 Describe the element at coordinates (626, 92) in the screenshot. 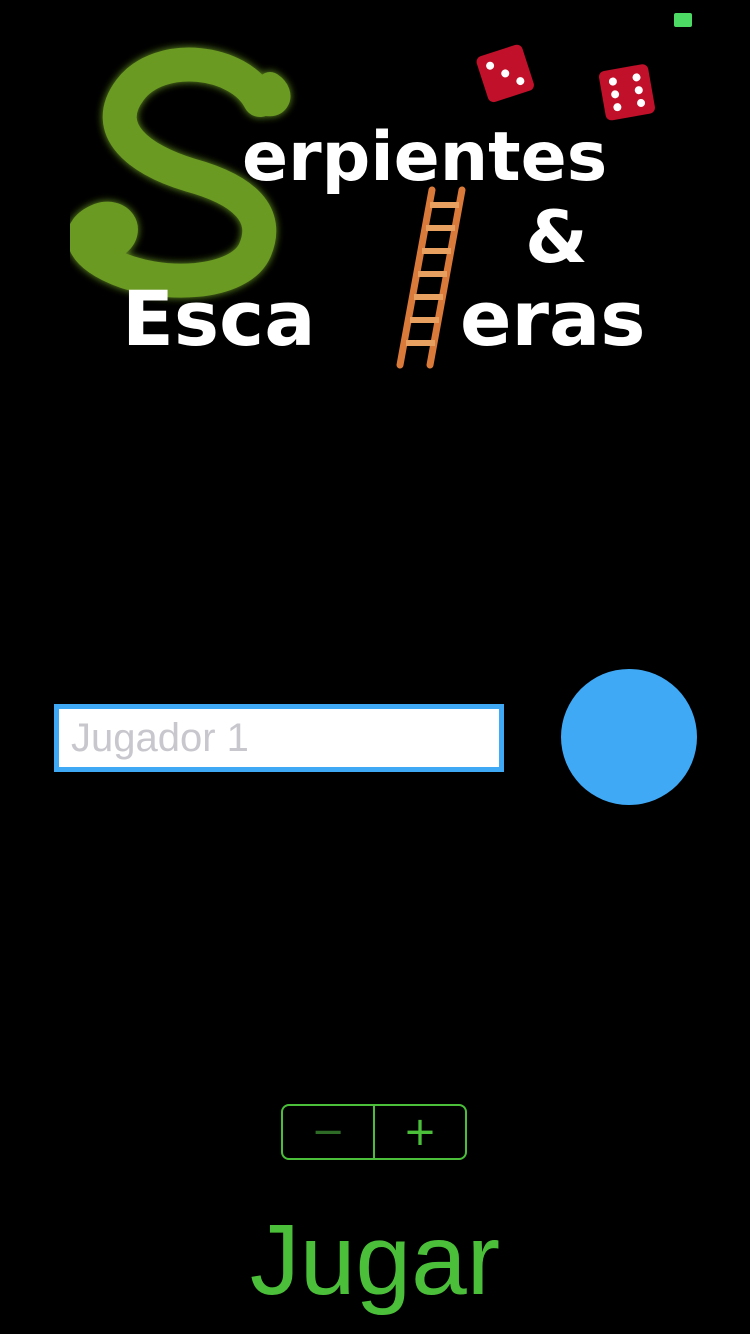

I see `dice-icon-second` at that location.